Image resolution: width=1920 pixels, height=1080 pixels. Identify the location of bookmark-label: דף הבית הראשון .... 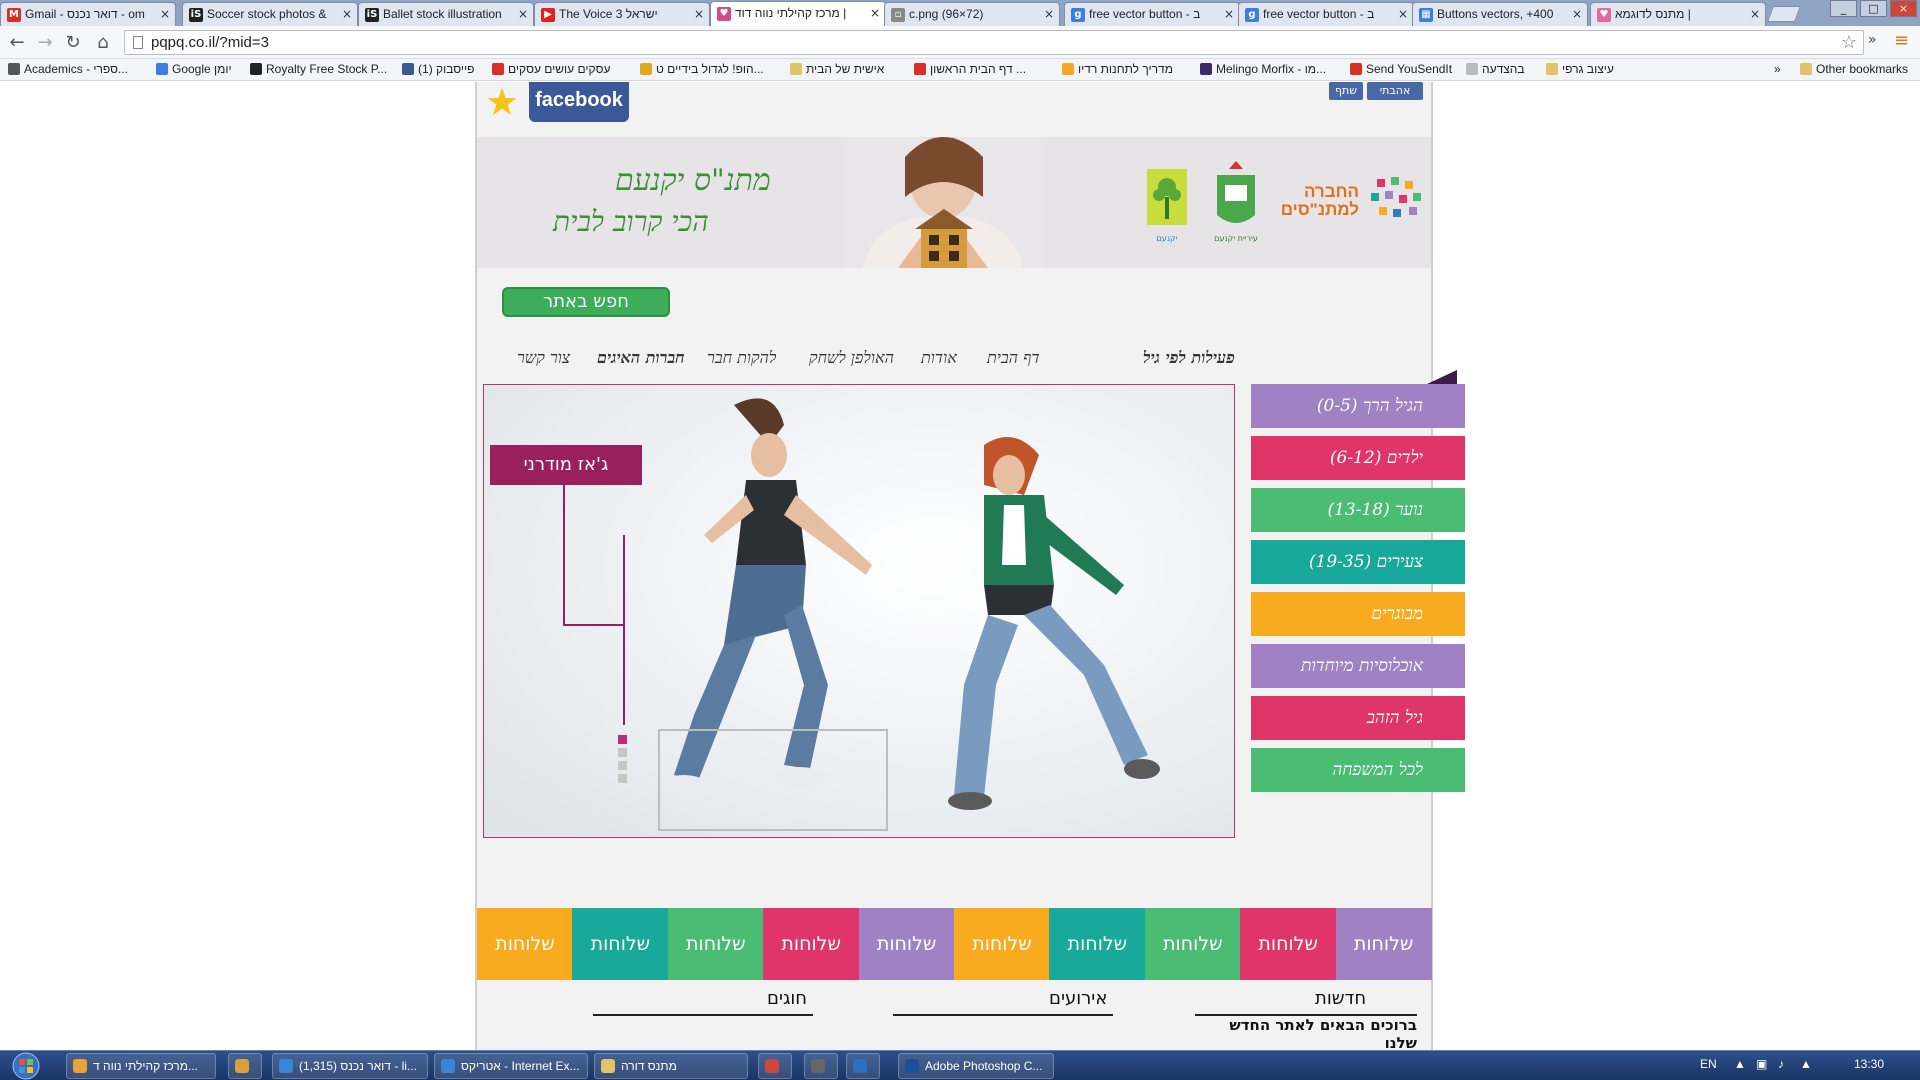
(978, 69).